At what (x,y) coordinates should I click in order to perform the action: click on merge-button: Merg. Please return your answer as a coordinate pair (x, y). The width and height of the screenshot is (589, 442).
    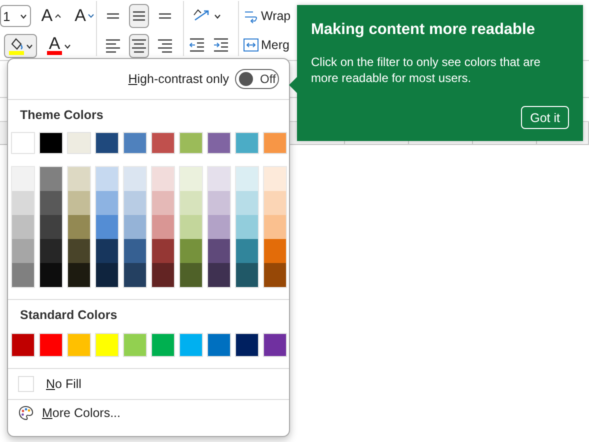
    Looking at the image, I should click on (266, 45).